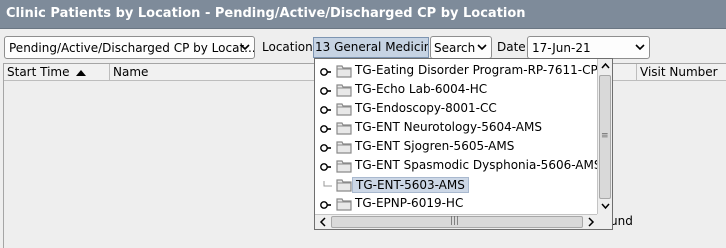 Image resolution: width=726 pixels, height=248 pixels. Describe the element at coordinates (513, 47) in the screenshot. I see `date-label: Date:` at that location.